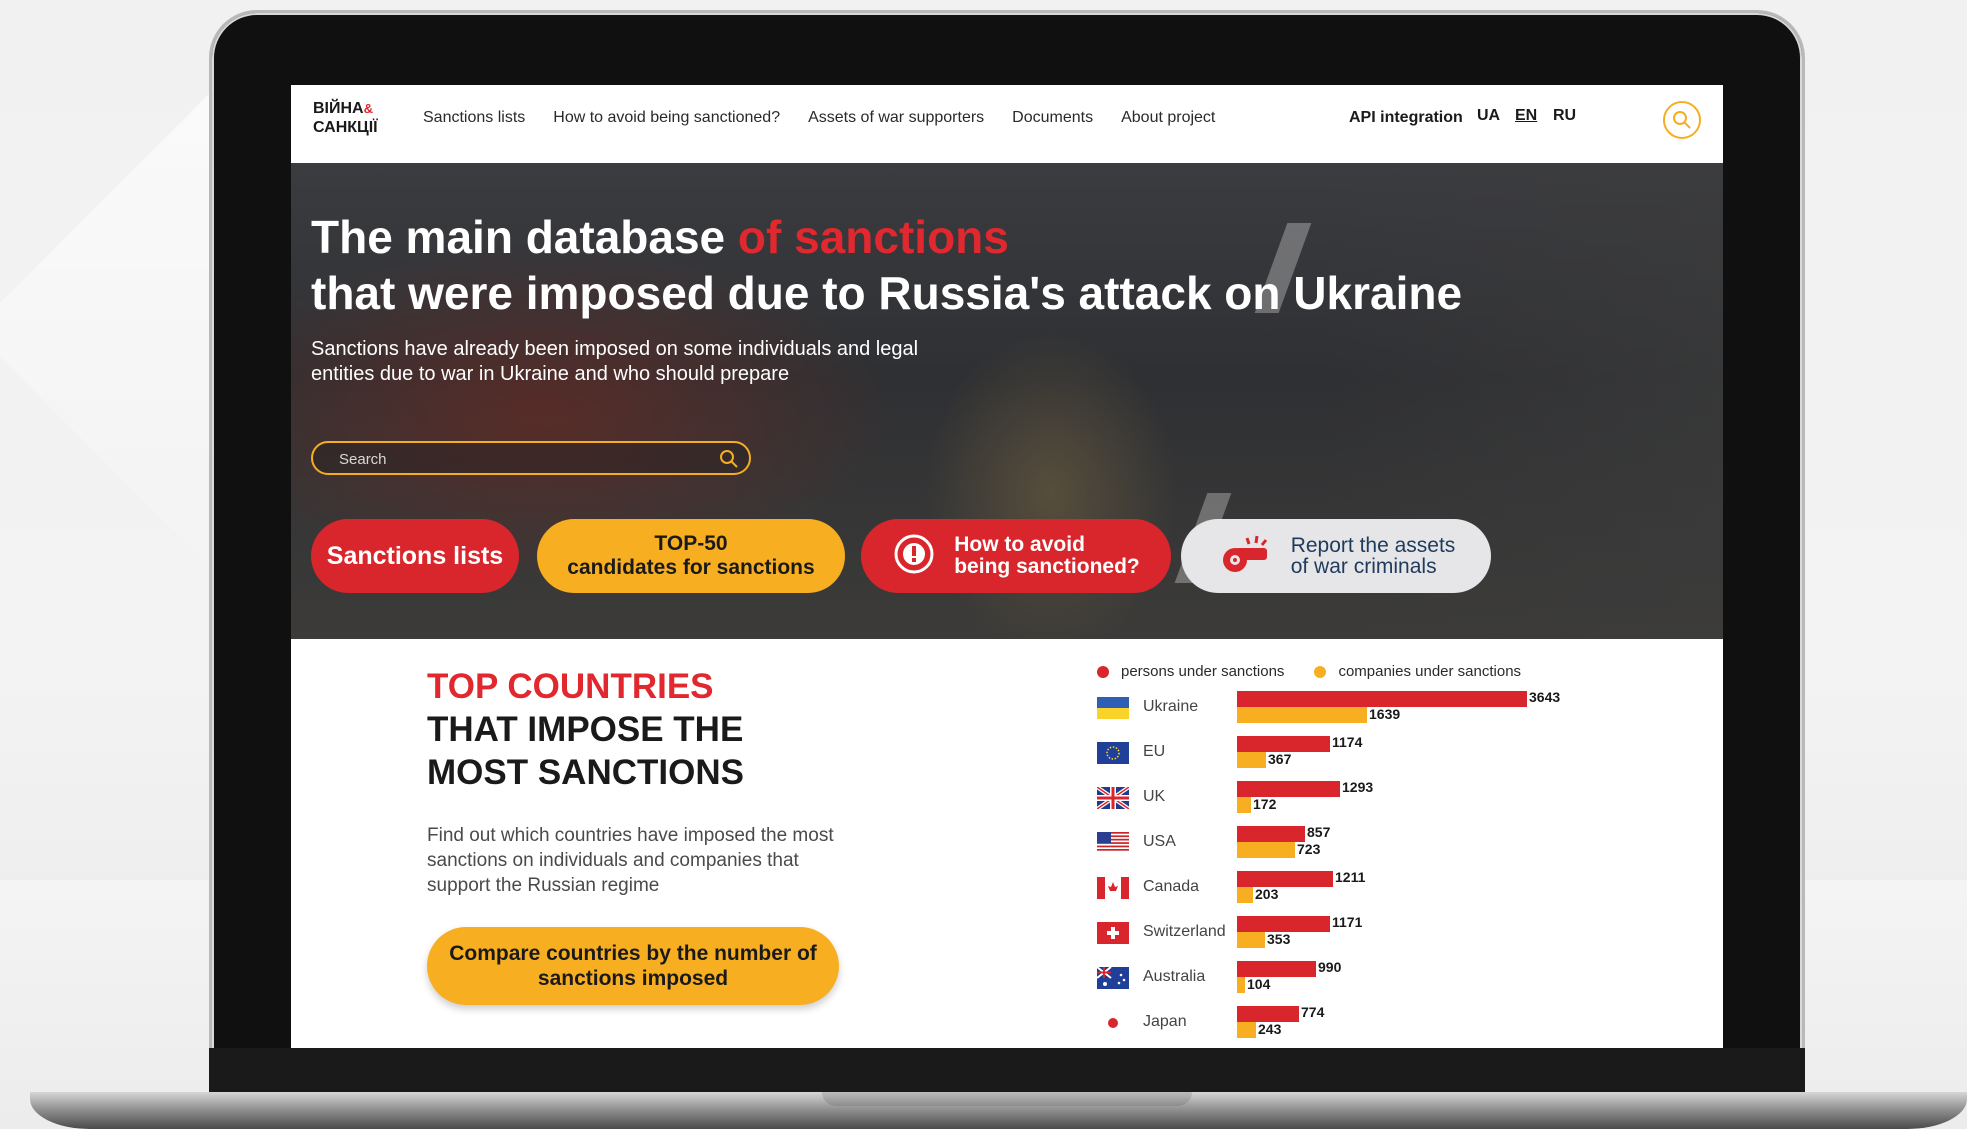 The height and width of the screenshot is (1129, 1967). I want to click on lang-ua: UA, so click(1488, 116).